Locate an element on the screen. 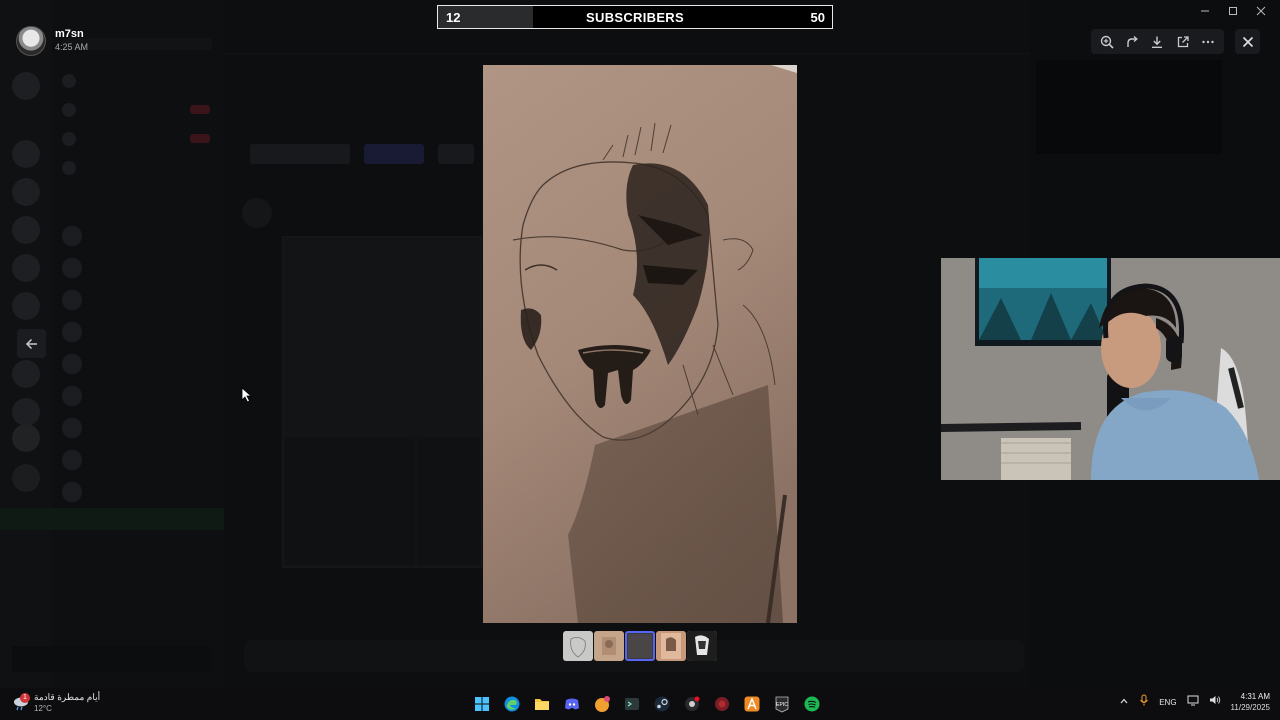 This screenshot has width=1280, height=720. window-close-icon is located at coordinates (1261, 11).